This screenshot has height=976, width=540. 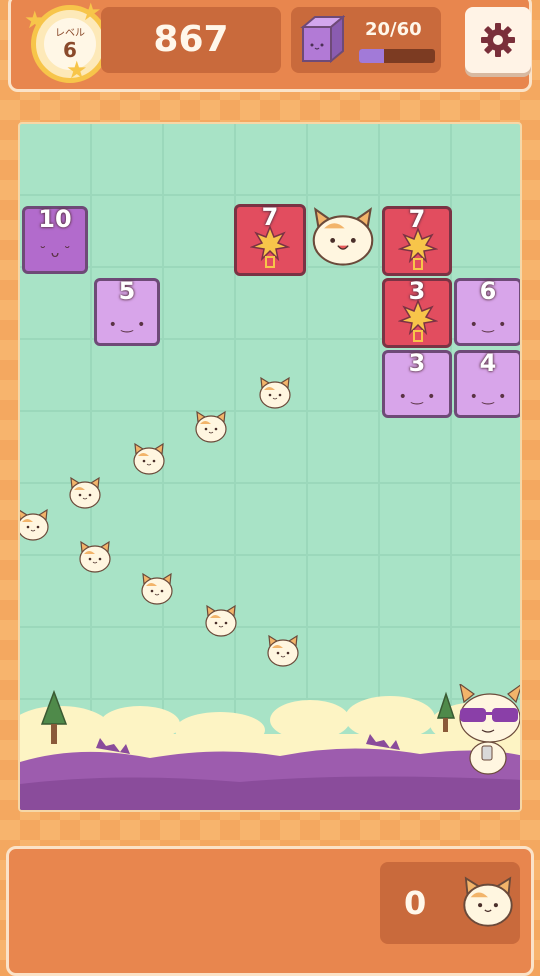 I want to click on ball-counter-panel: 0, so click(x=450, y=903).